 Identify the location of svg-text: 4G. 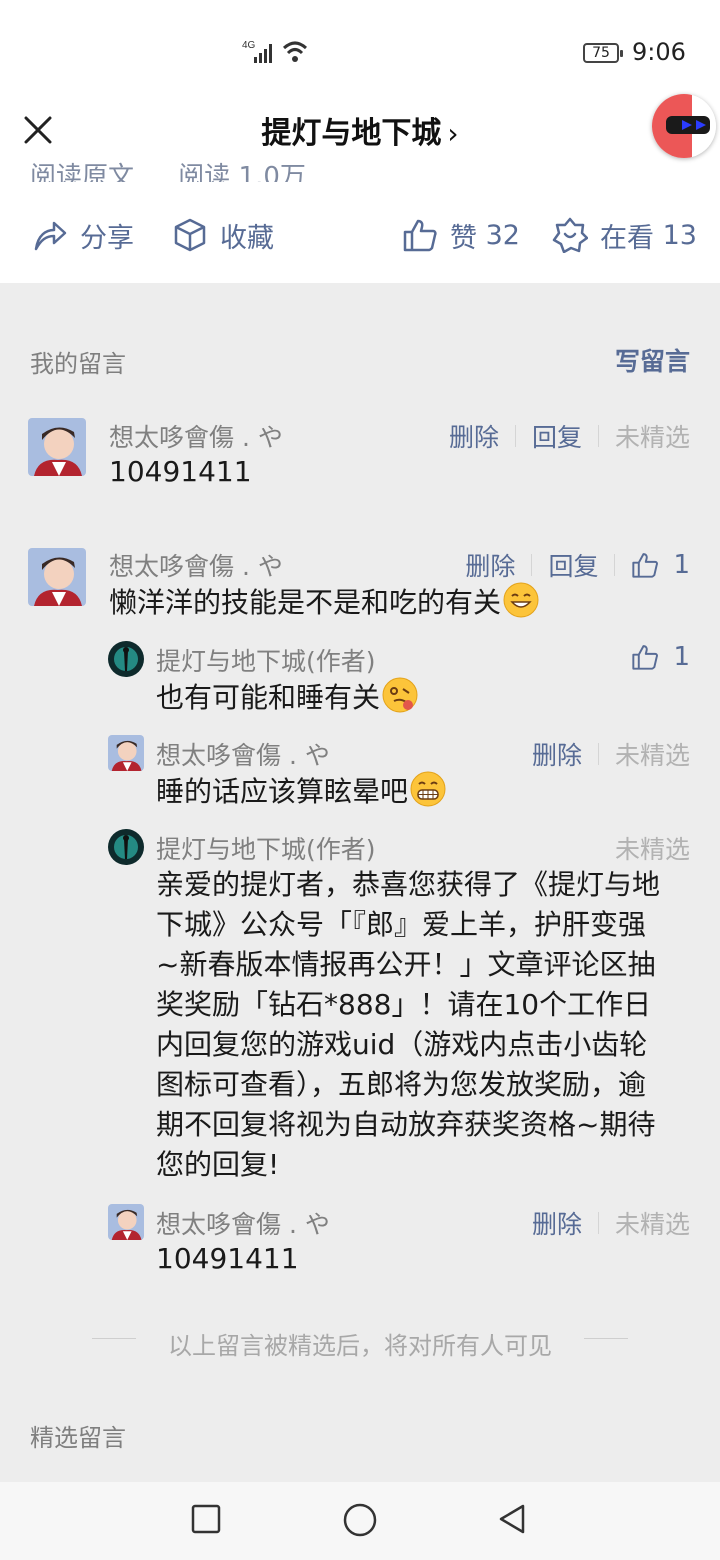
(249, 45).